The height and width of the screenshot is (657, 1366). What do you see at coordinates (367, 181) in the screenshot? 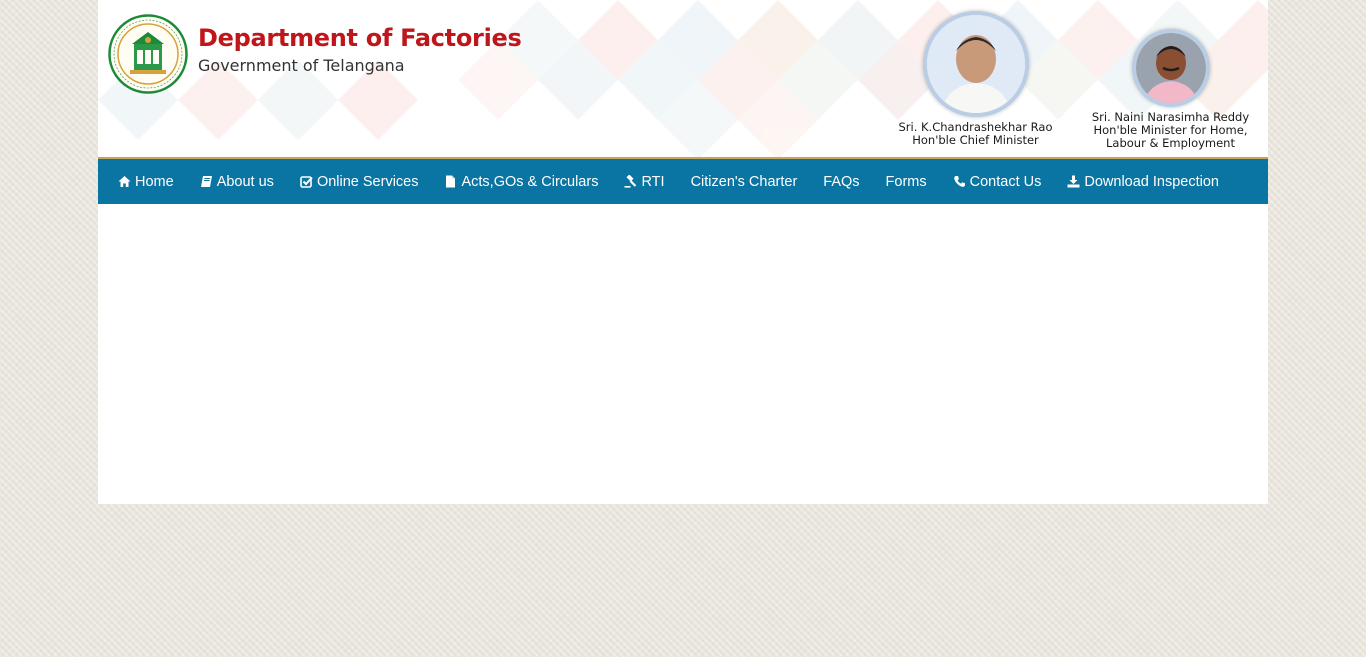
I see `nav-item-label: Online Services` at bounding box center [367, 181].